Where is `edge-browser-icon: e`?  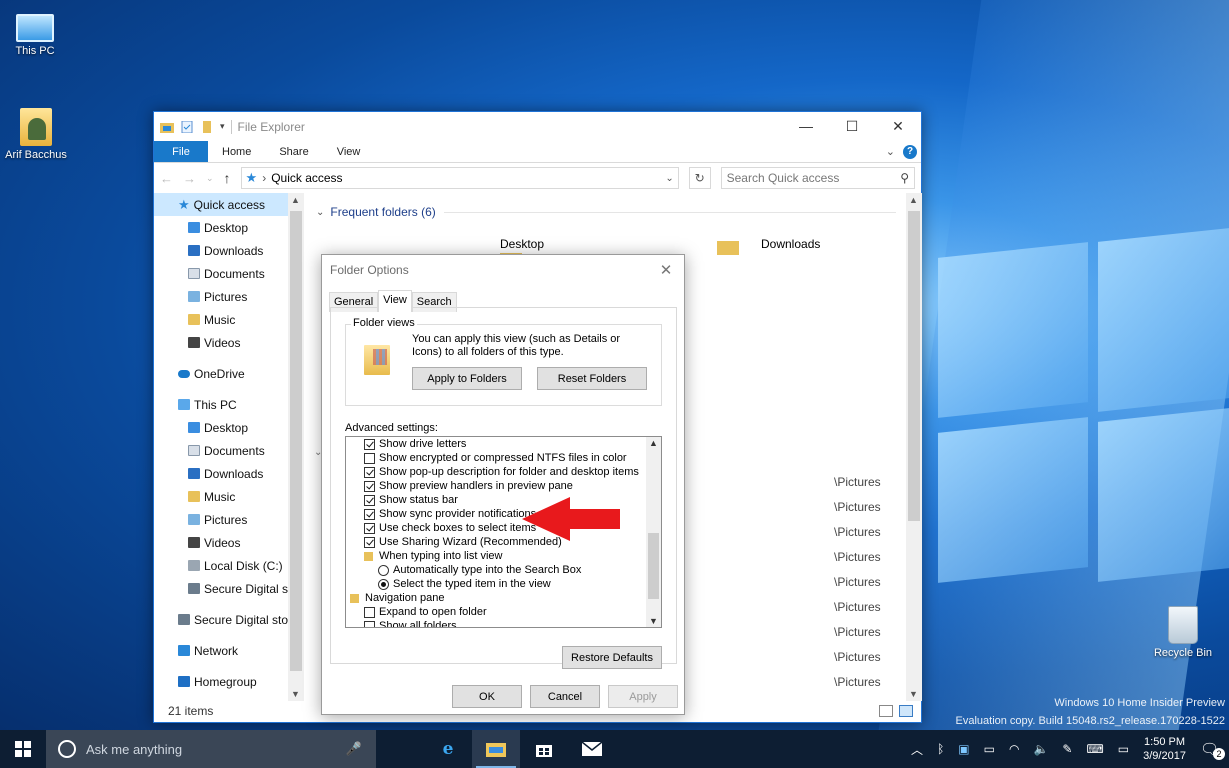
edge-browser-icon: e is located at coordinates (448, 749).